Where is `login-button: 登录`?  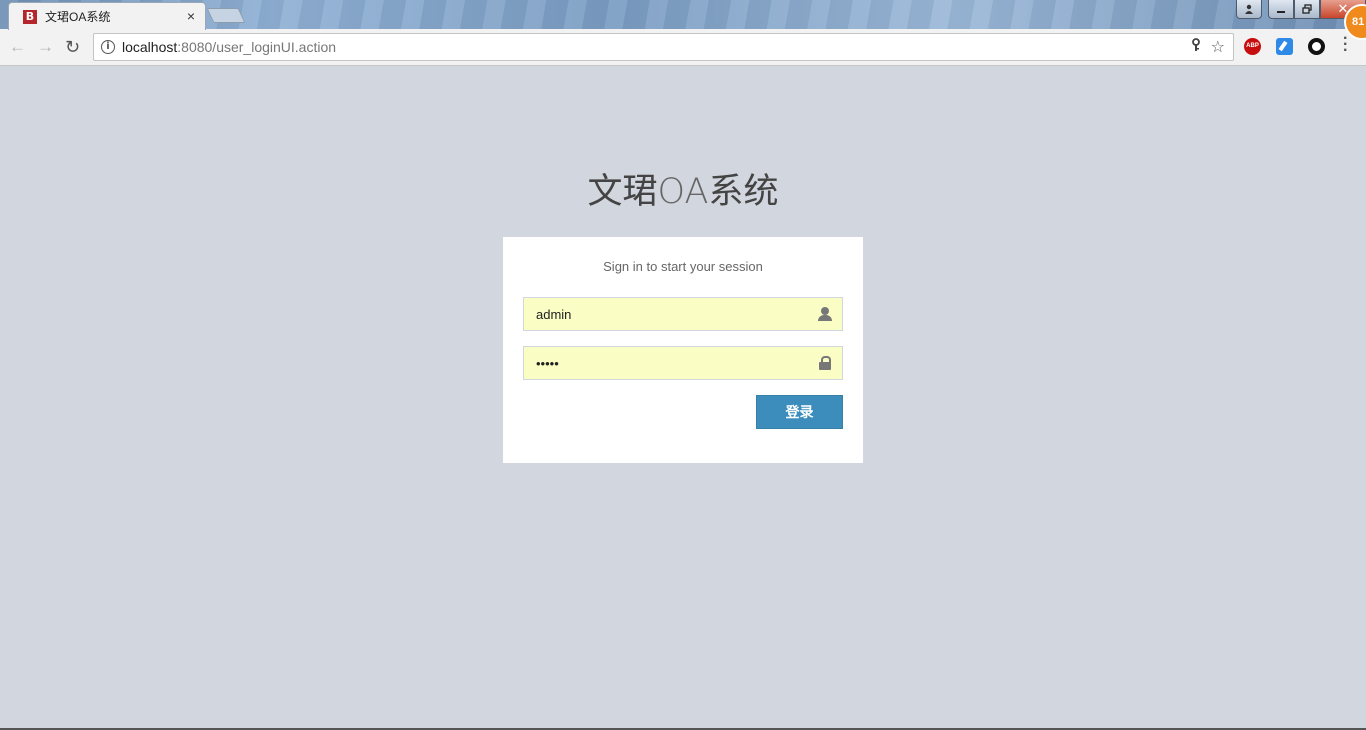 login-button: 登录 is located at coordinates (799, 412).